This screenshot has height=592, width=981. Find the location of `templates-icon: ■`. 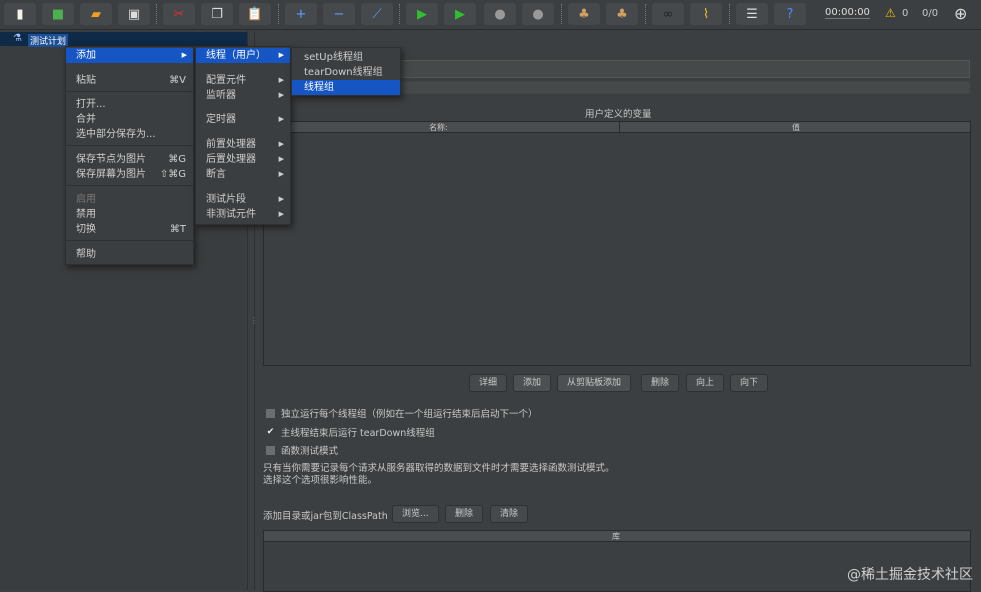

templates-icon: ■ is located at coordinates (58, 14).